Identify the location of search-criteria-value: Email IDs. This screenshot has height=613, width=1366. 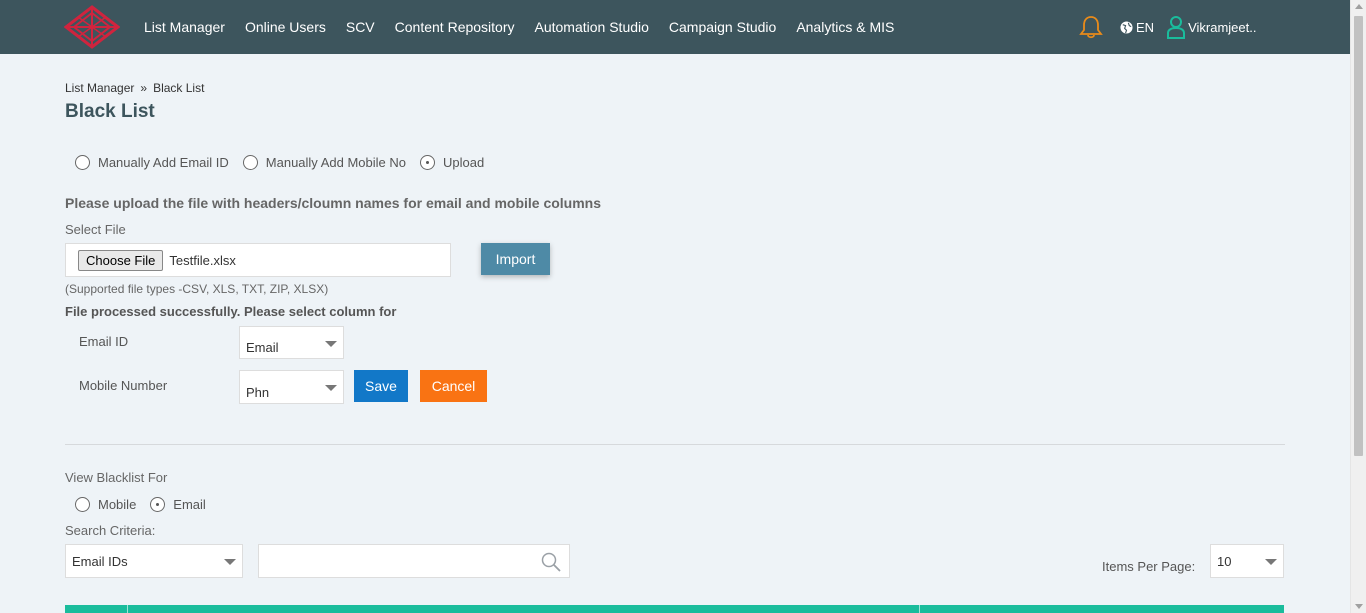
(100, 561).